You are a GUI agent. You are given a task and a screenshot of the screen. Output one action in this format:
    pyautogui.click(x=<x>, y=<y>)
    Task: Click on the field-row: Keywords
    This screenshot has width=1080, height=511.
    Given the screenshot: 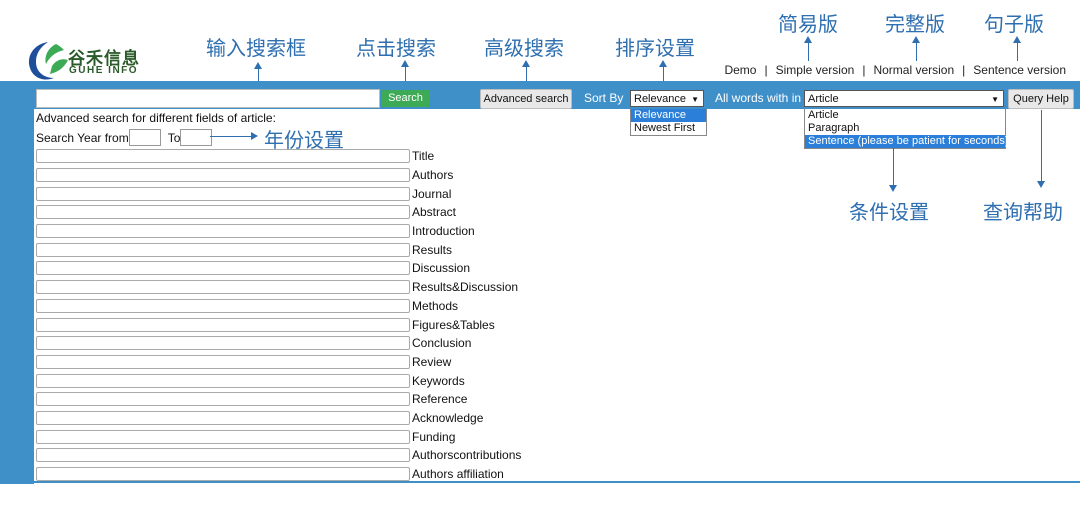 What is the action you would take?
    pyautogui.click(x=278, y=380)
    